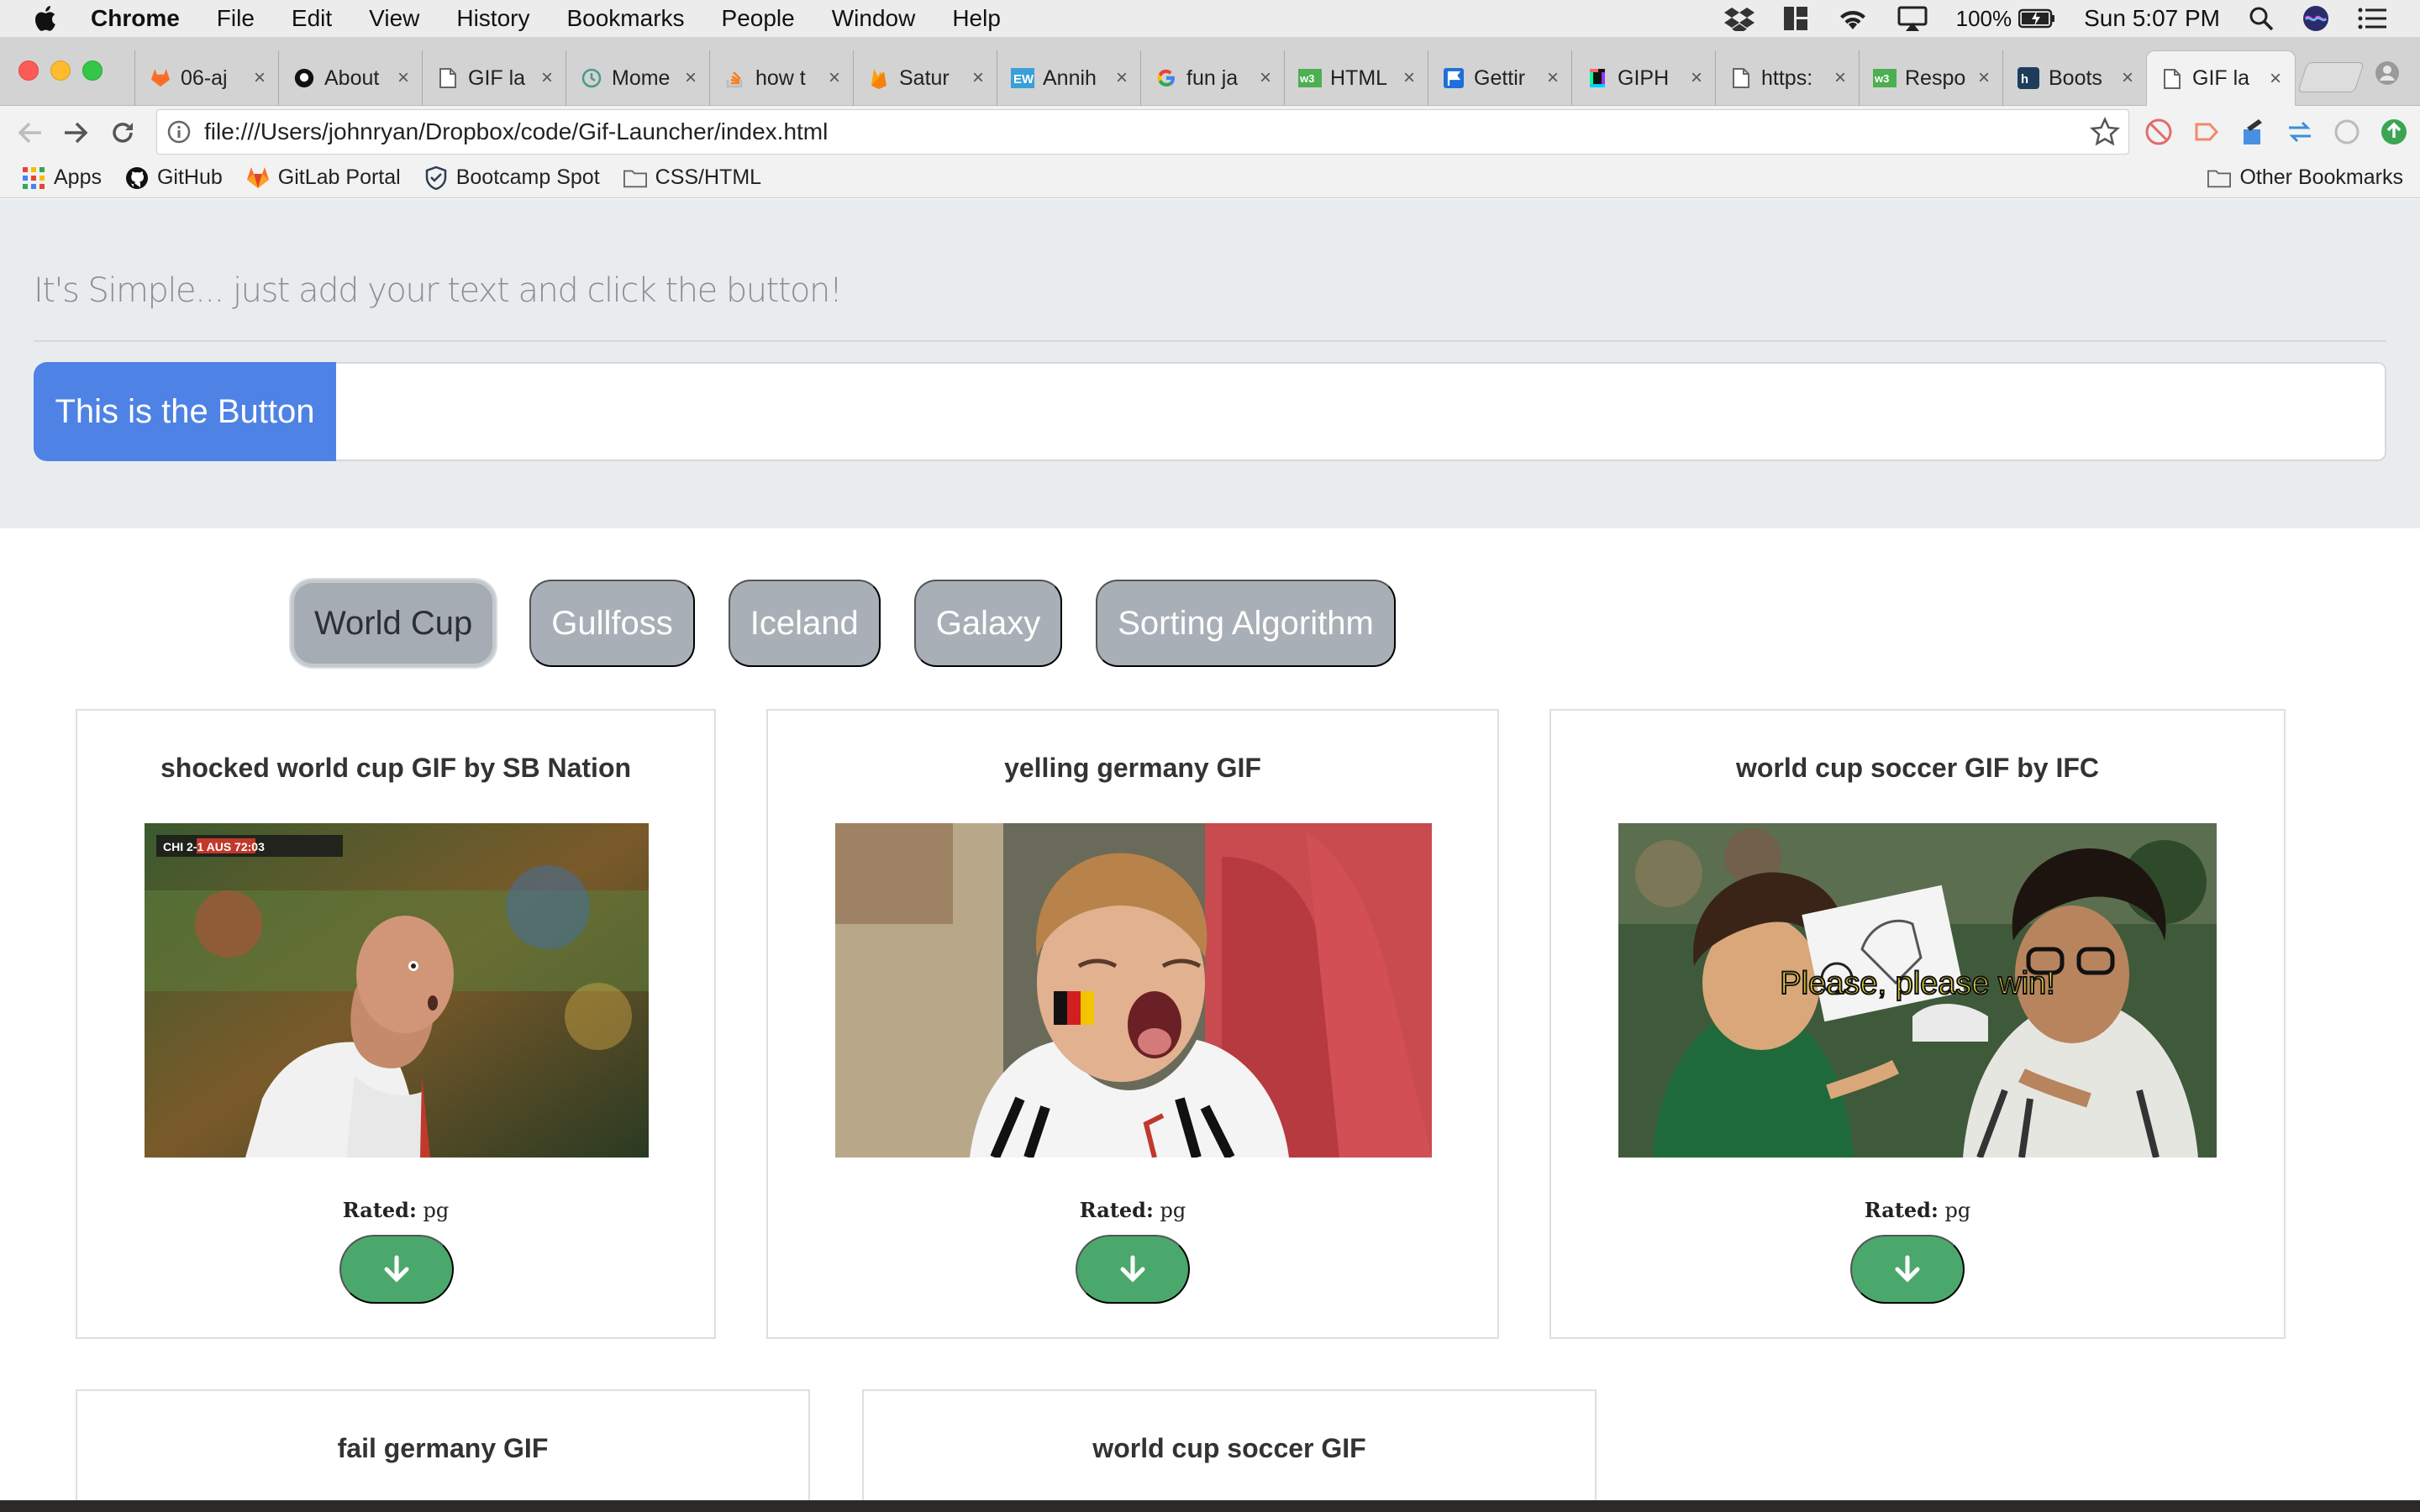 The image size is (2420, 1512). I want to click on update-extension-icon, so click(2394, 132).